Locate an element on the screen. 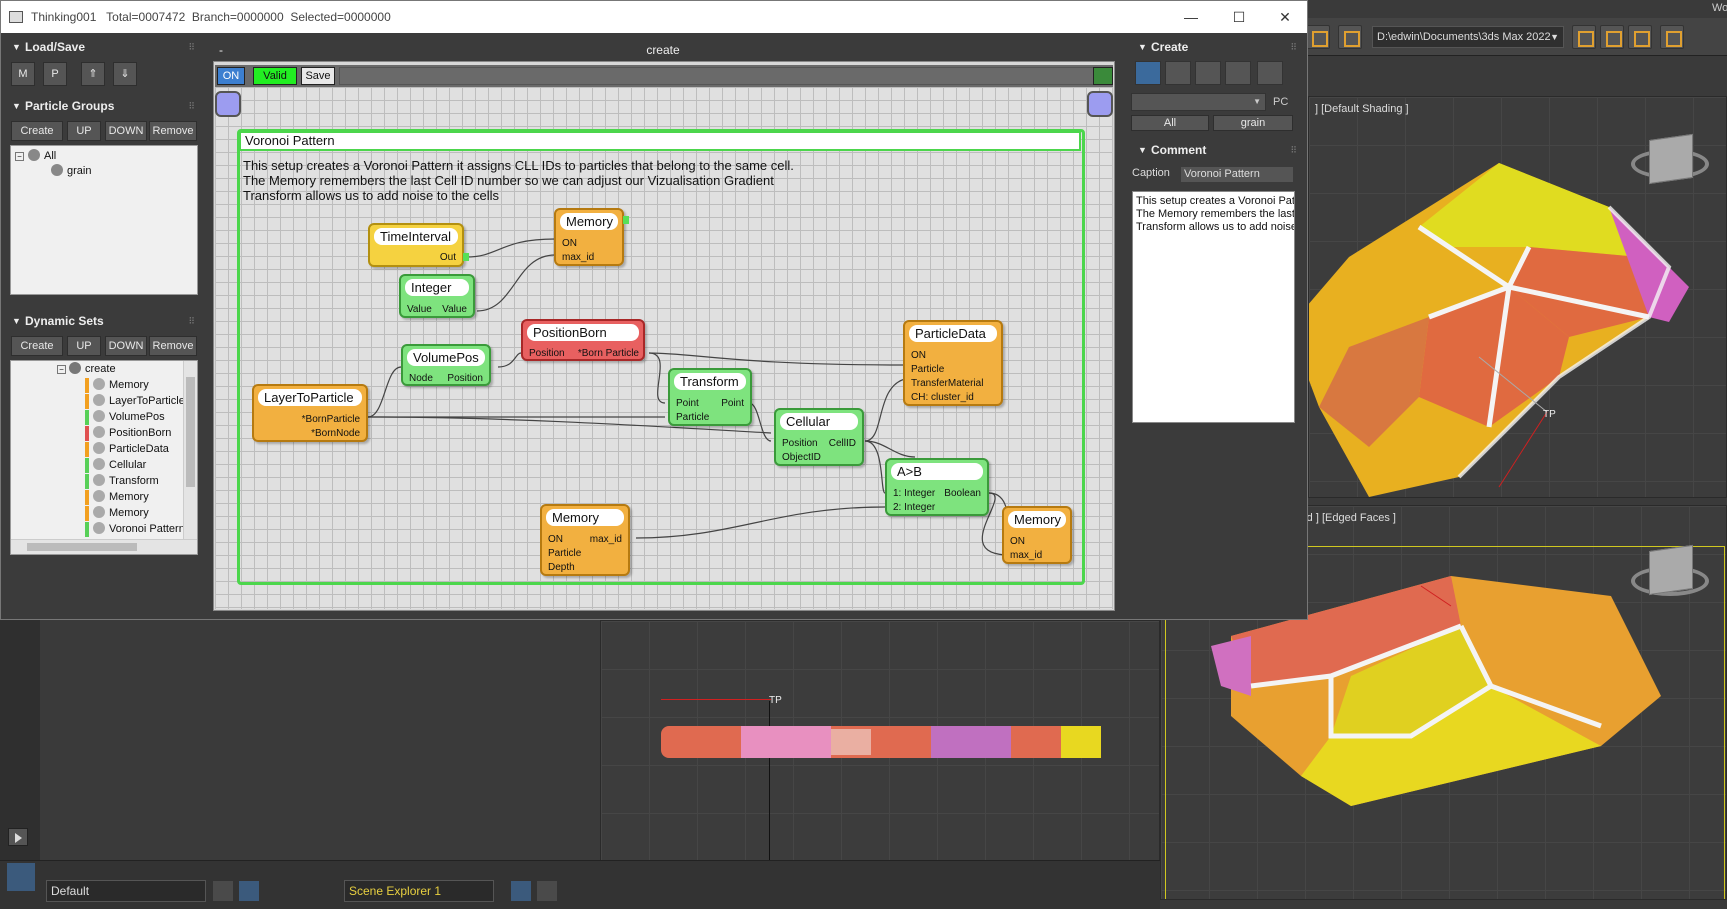 Image resolution: width=1727 pixels, height=909 pixels. valid-button: Valid is located at coordinates (275, 76).